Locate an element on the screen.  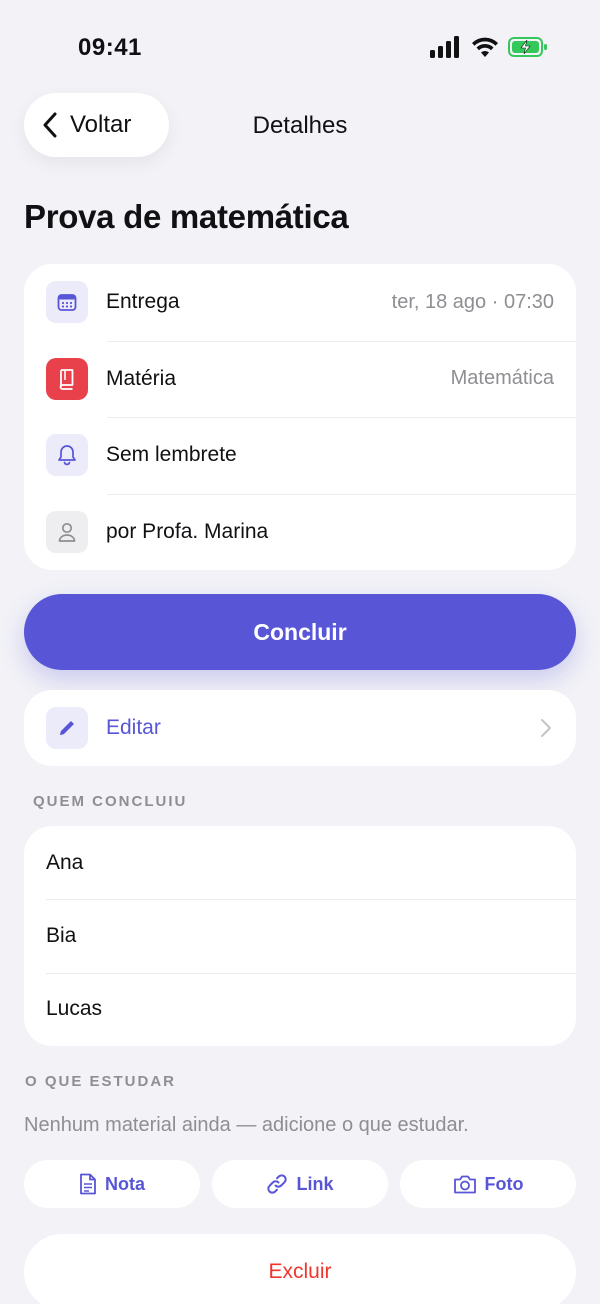
detail-row-subject: Matéria Matemática is located at coordinates (300, 379).